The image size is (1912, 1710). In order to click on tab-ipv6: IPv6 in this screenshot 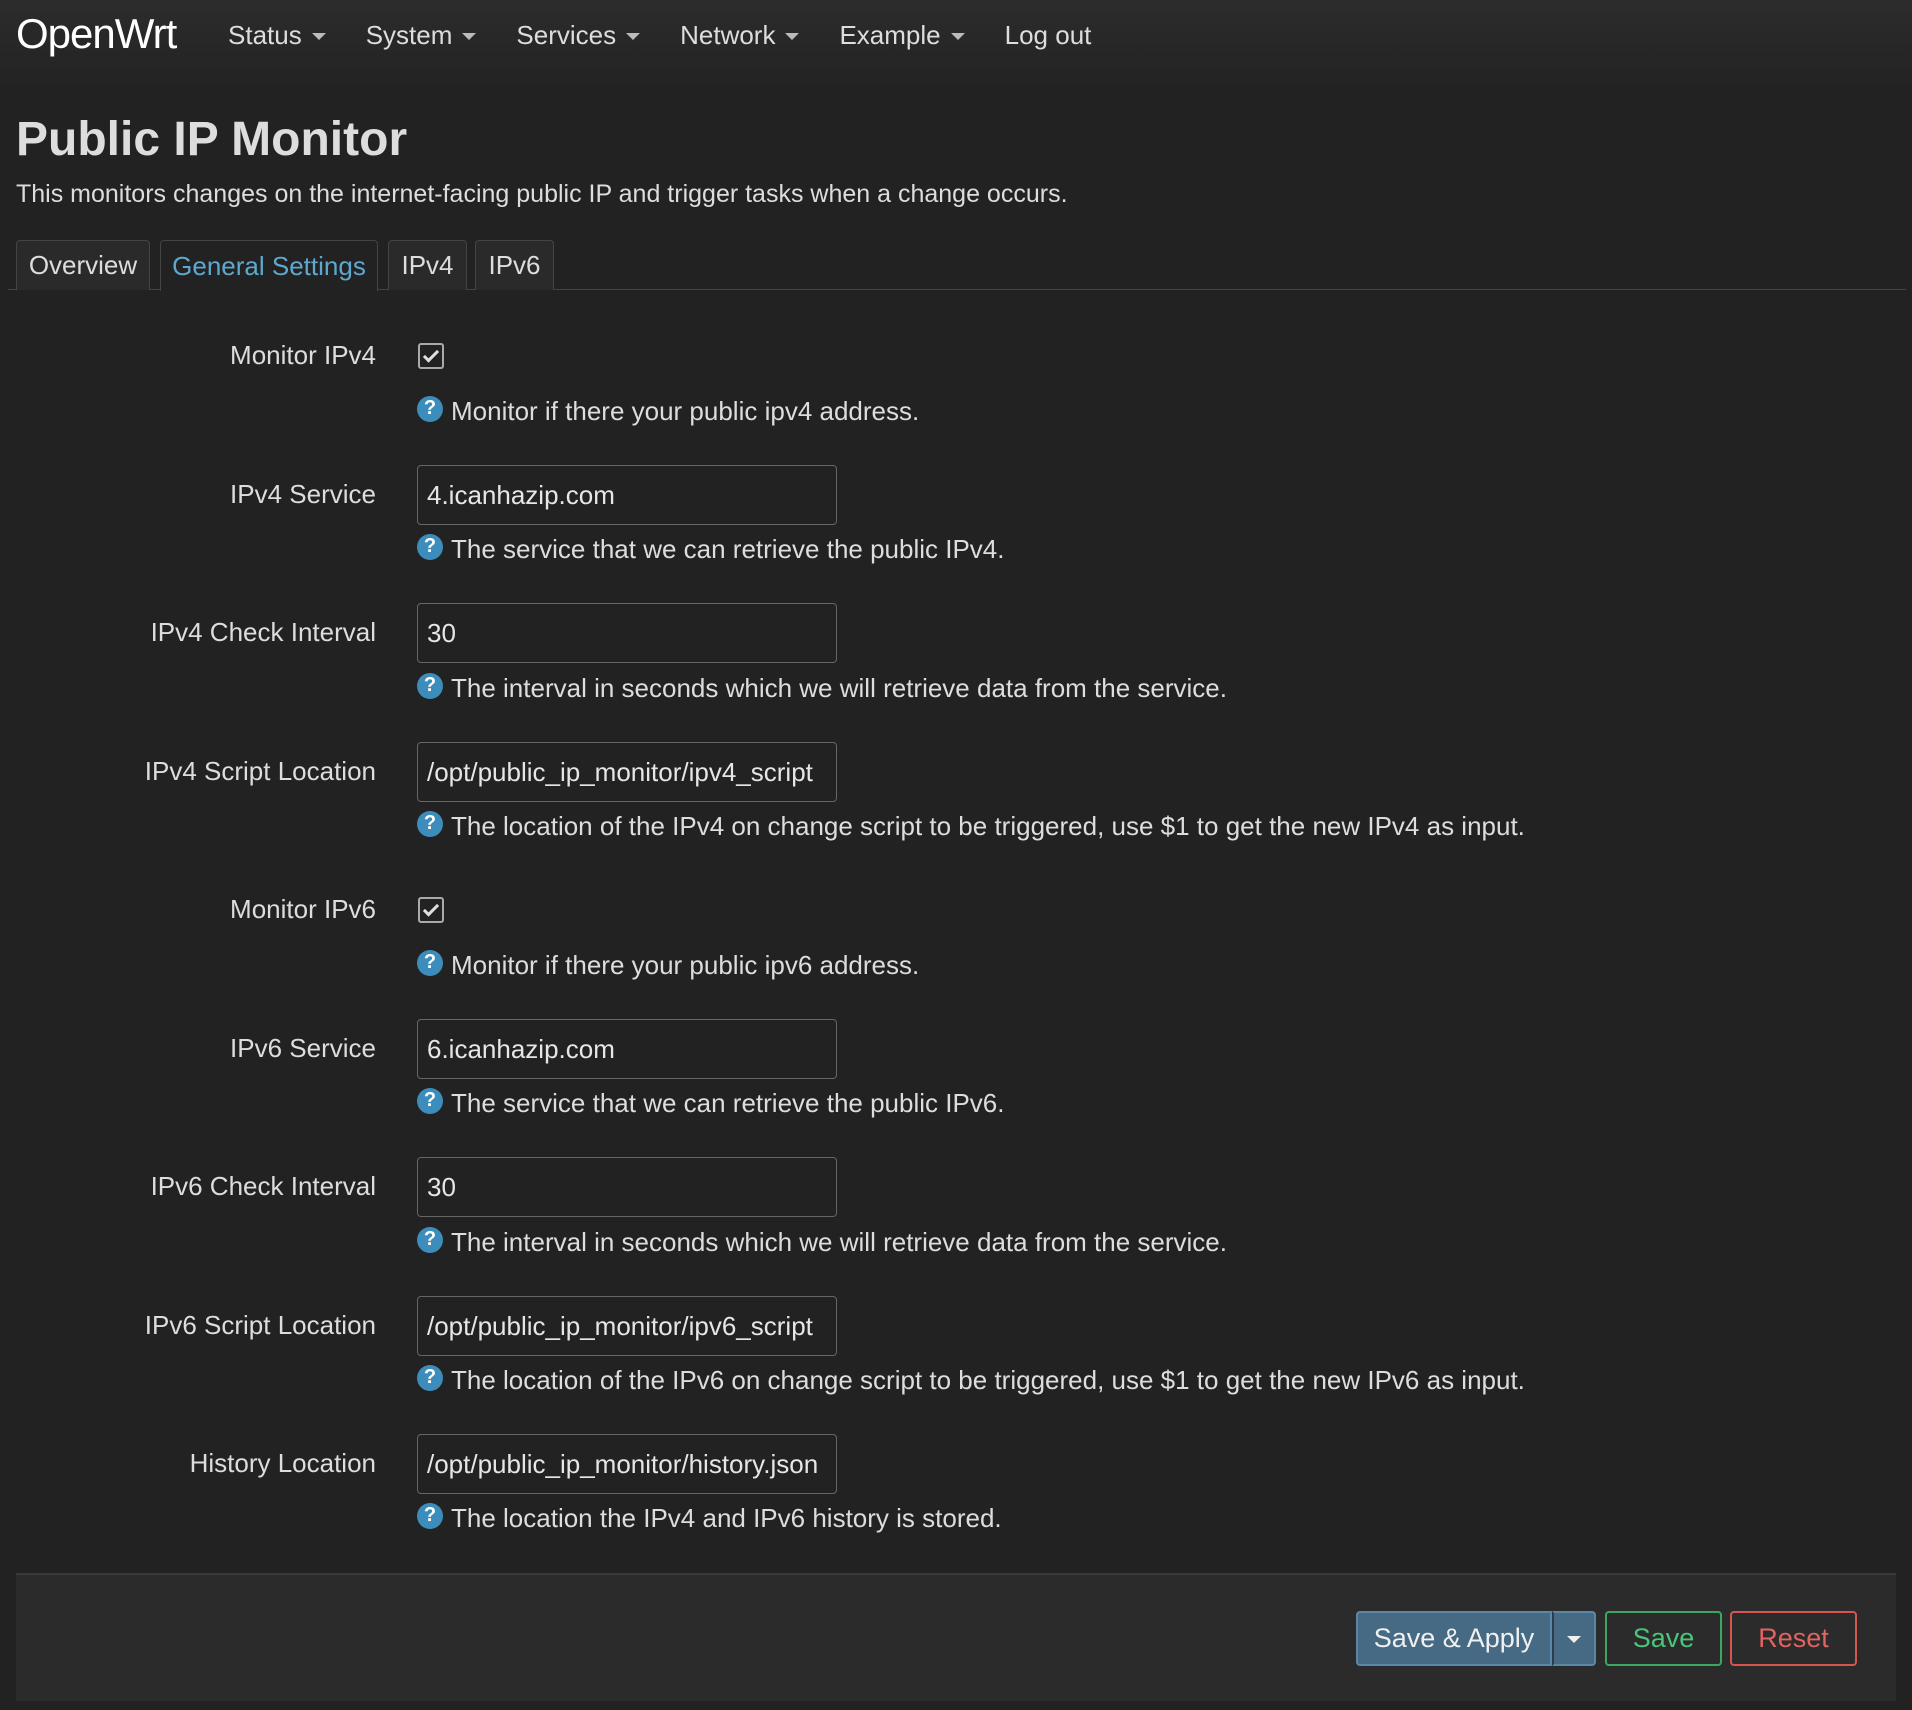, I will do `click(514, 265)`.